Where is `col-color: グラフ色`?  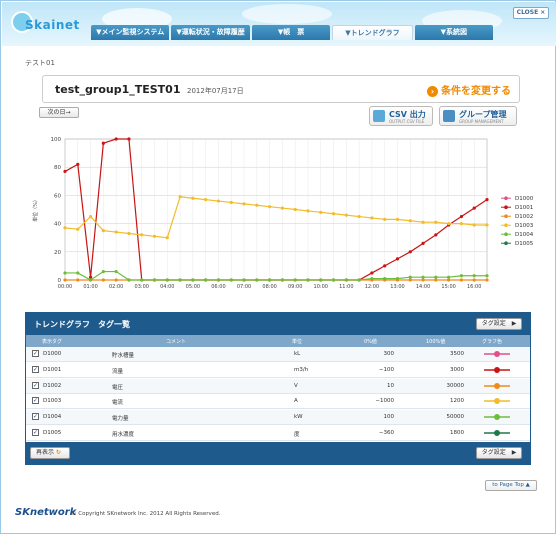
col-color: グラフ色 is located at coordinates (492, 342).